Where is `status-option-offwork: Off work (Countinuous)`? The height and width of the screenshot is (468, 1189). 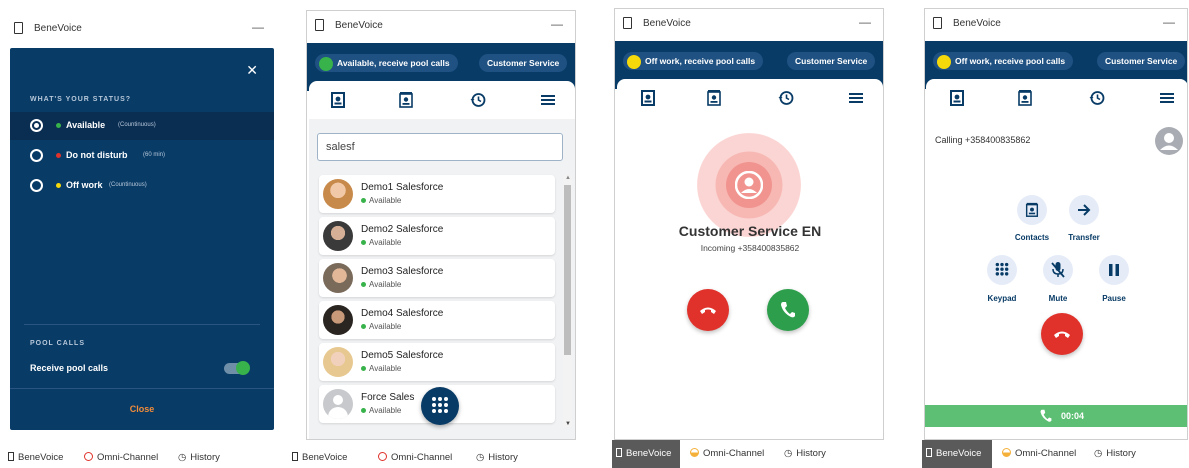 status-option-offwork: Off work (Countinuous) is located at coordinates (142, 186).